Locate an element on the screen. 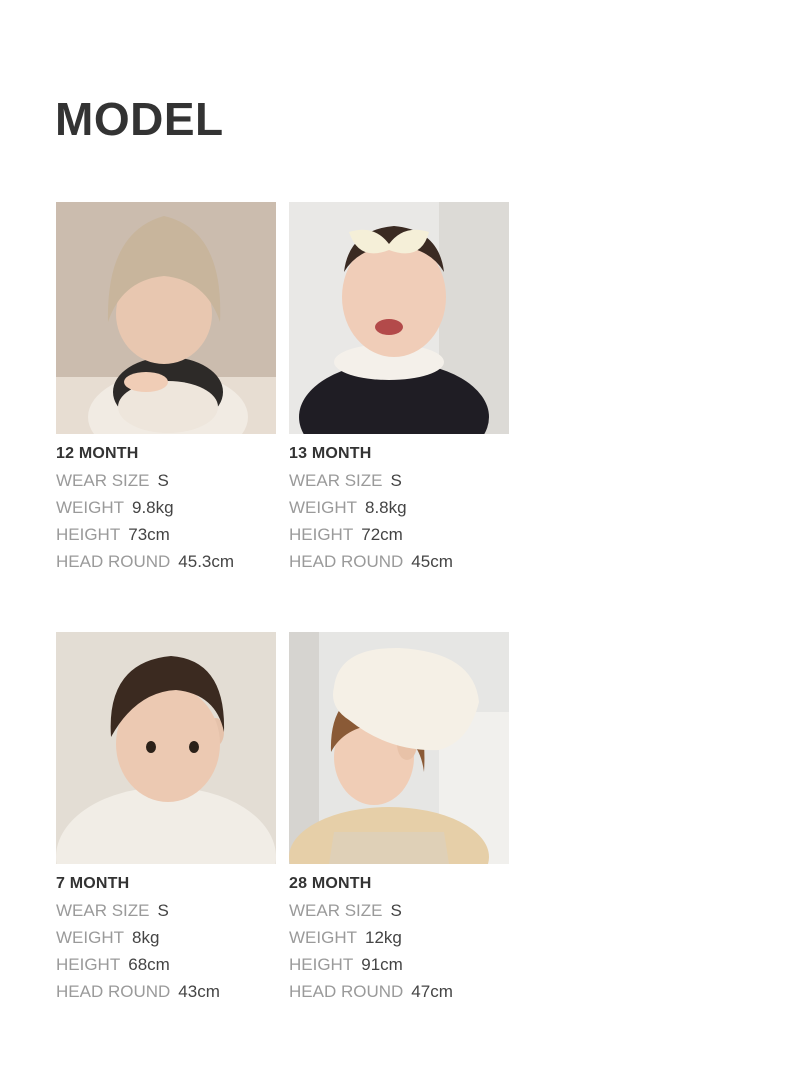 The image size is (800, 1079). model-age: 28 MONTH is located at coordinates (330, 883).